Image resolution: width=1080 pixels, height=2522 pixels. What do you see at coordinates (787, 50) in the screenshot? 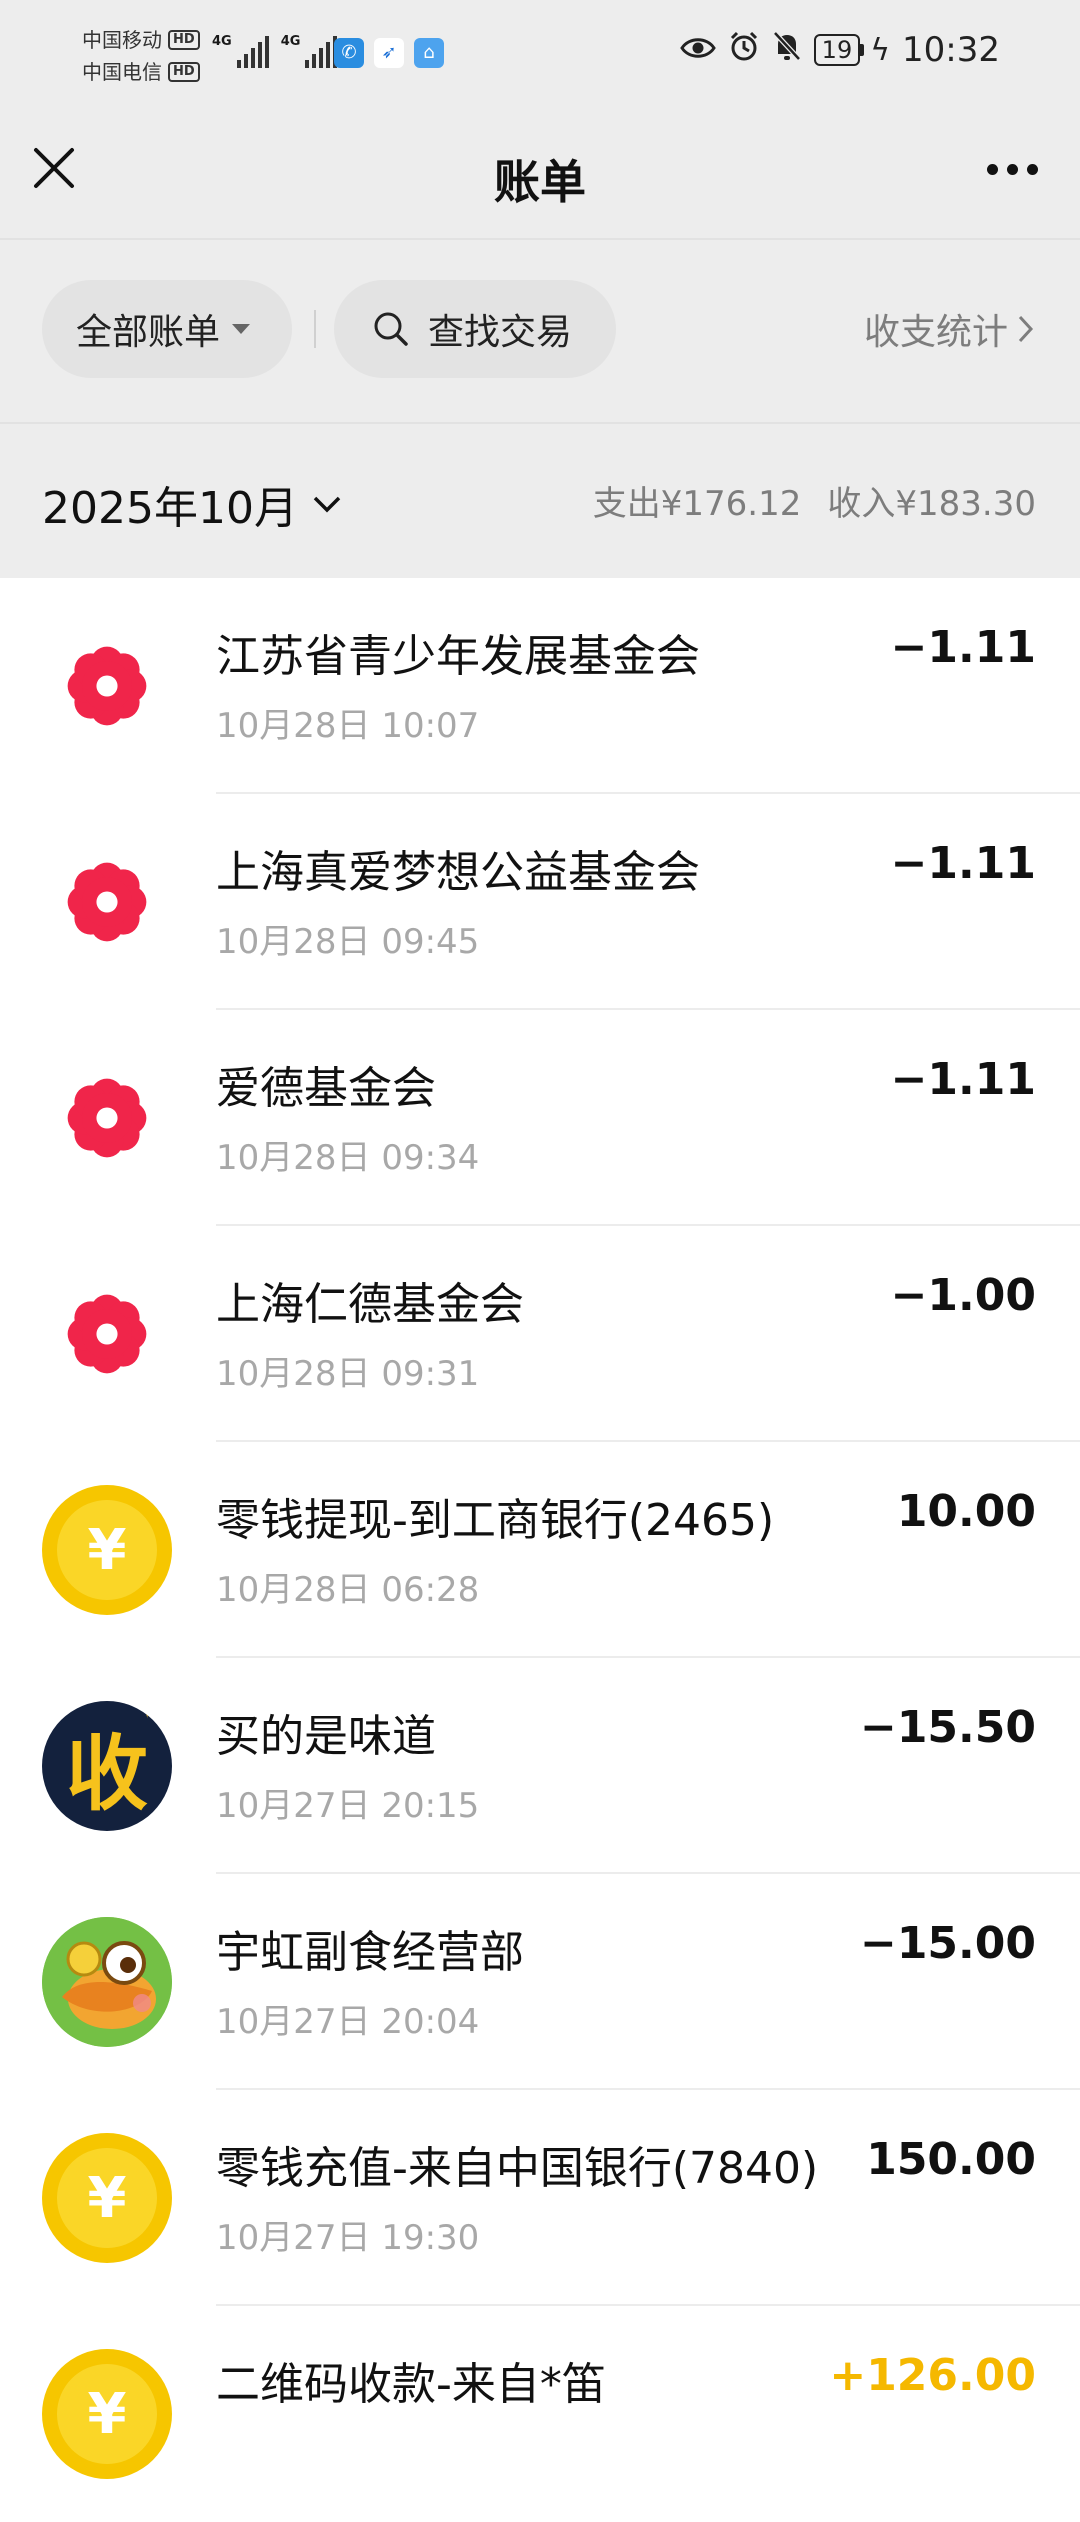
I see `mute-icon` at bounding box center [787, 50].